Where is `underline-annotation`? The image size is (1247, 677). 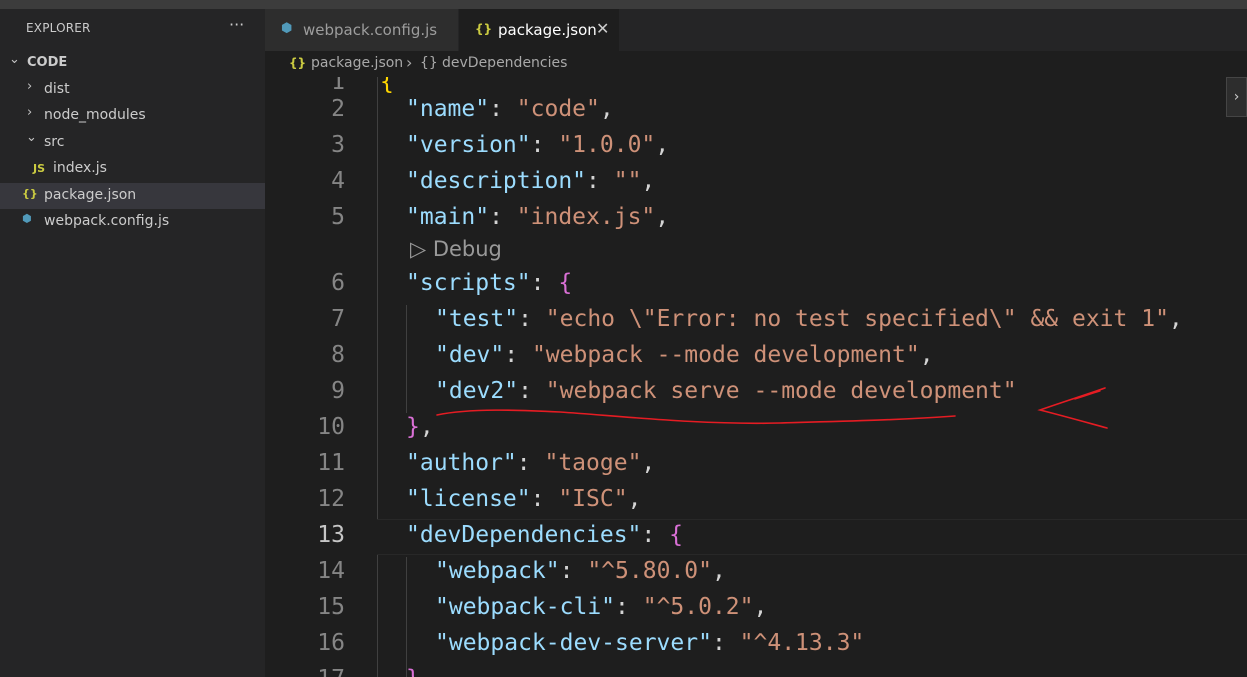
underline-annotation is located at coordinates (696, 417).